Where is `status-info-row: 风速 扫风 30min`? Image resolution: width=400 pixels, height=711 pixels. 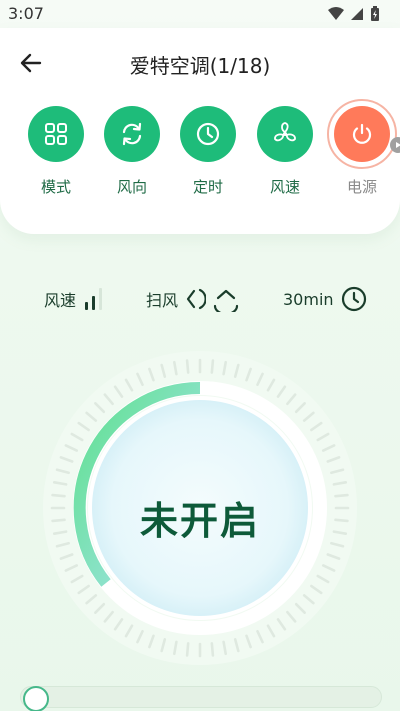
status-info-row: 风速 扫风 30min is located at coordinates (200, 299).